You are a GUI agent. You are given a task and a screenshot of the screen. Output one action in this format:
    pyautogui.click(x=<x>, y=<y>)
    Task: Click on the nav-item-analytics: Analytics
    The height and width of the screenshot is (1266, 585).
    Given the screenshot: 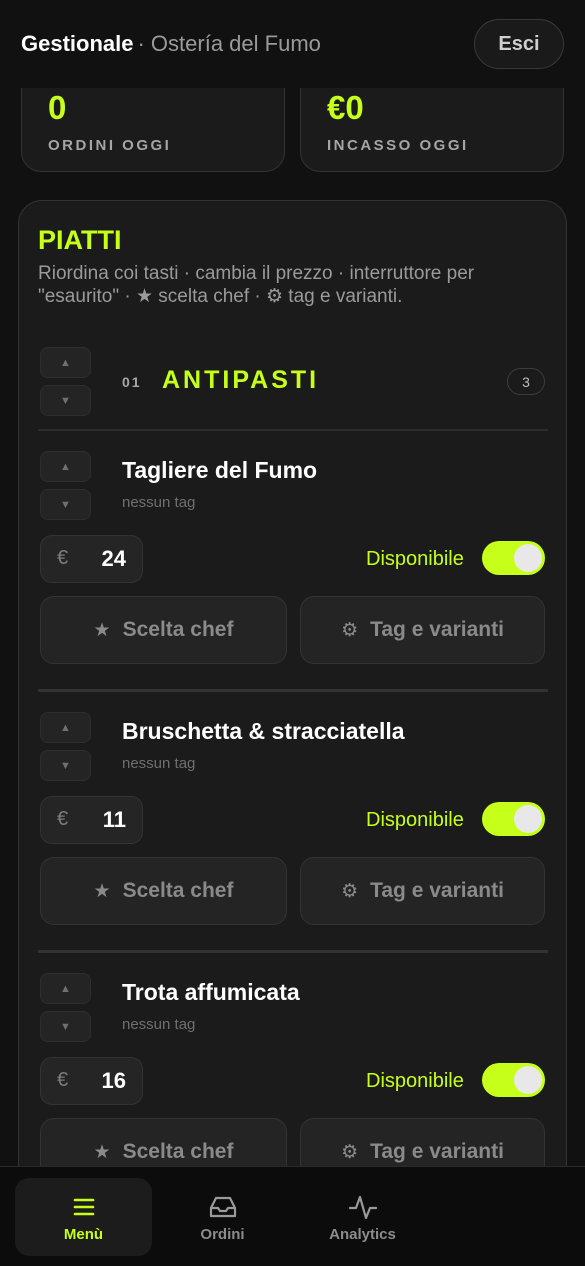 What is the action you would take?
    pyautogui.click(x=362, y=1217)
    